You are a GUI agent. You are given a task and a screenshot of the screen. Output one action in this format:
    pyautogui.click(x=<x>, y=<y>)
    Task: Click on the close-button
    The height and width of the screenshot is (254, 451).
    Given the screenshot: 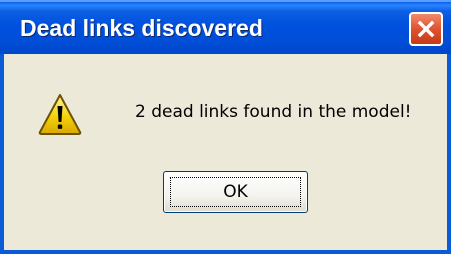 What is the action you would take?
    pyautogui.click(x=426, y=29)
    